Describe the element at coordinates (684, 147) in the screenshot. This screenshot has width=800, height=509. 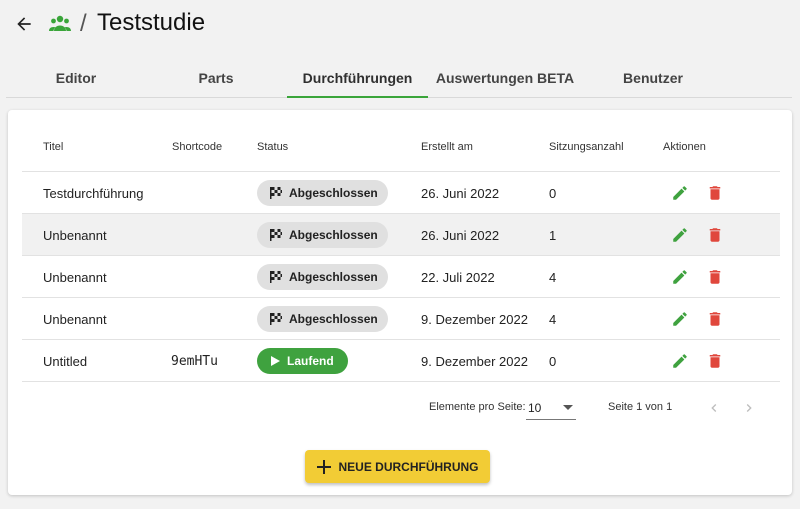
I see `column-header-actions: Aktionen` at that location.